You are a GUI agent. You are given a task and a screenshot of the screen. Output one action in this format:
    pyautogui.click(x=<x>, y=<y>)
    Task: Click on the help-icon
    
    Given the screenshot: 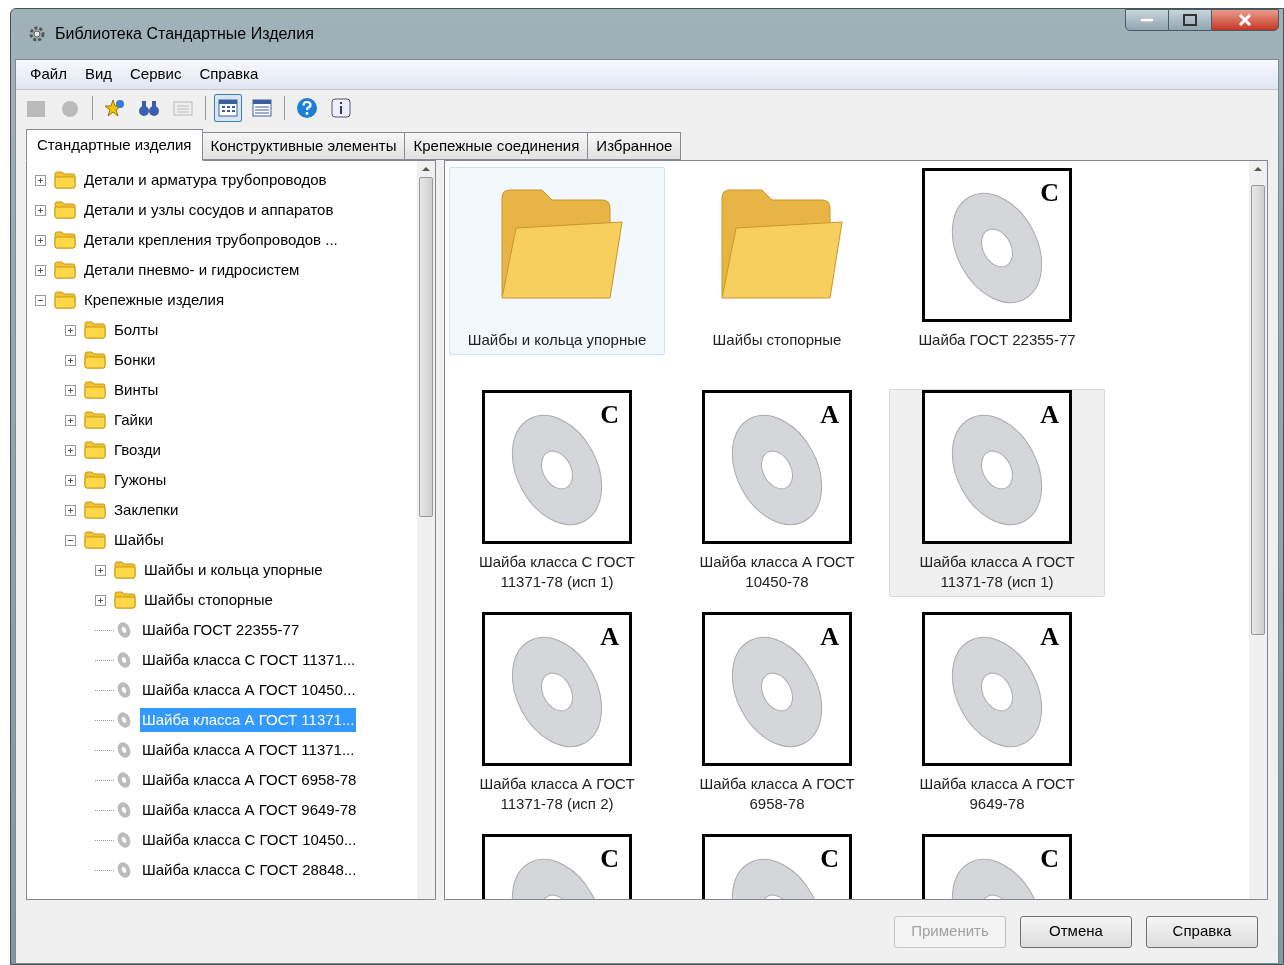 What is the action you would take?
    pyautogui.click(x=307, y=108)
    